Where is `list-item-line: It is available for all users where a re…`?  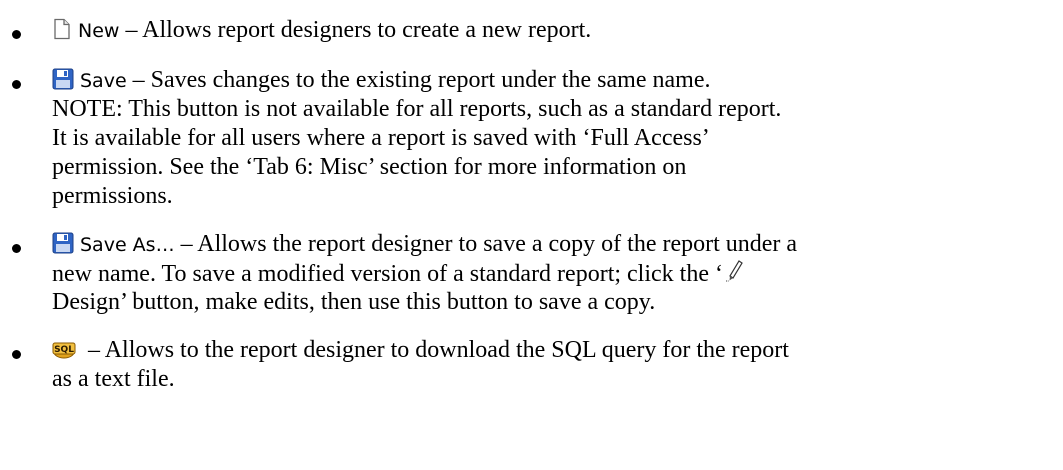 list-item-line: It is available for all users where a re… is located at coordinates (381, 138).